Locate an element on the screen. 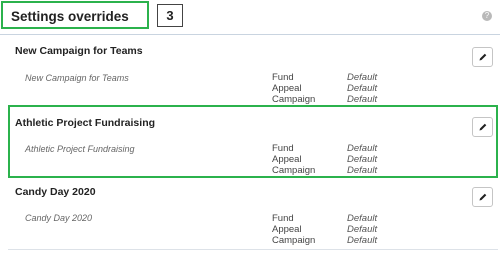 This screenshot has height=253, width=500. campaign-subtitle: New Campaign for Teams is located at coordinates (77, 78).